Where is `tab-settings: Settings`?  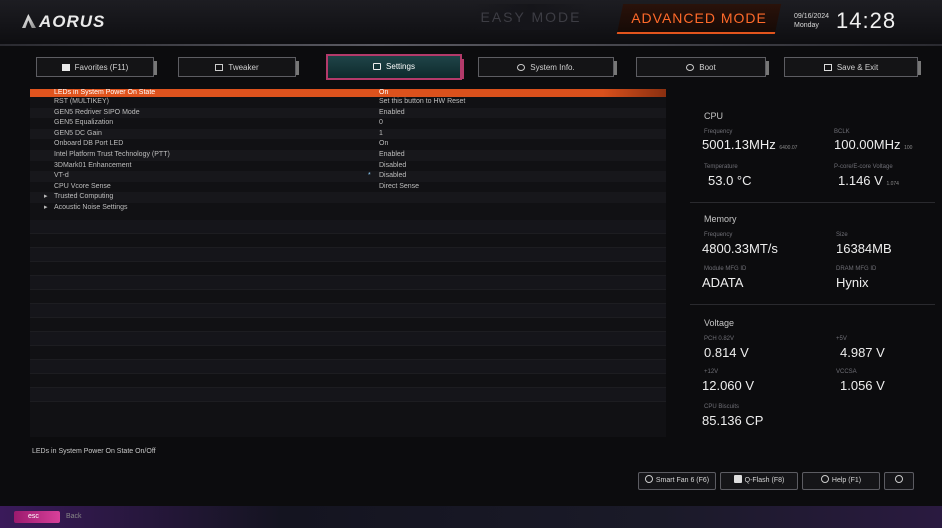
tab-settings: Settings is located at coordinates (395, 67).